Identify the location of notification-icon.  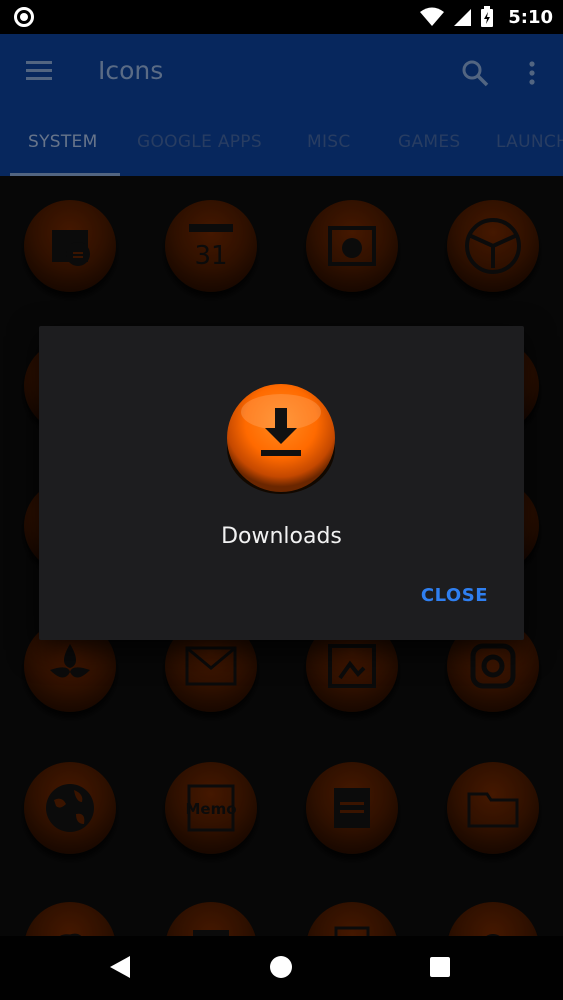
(24, 17).